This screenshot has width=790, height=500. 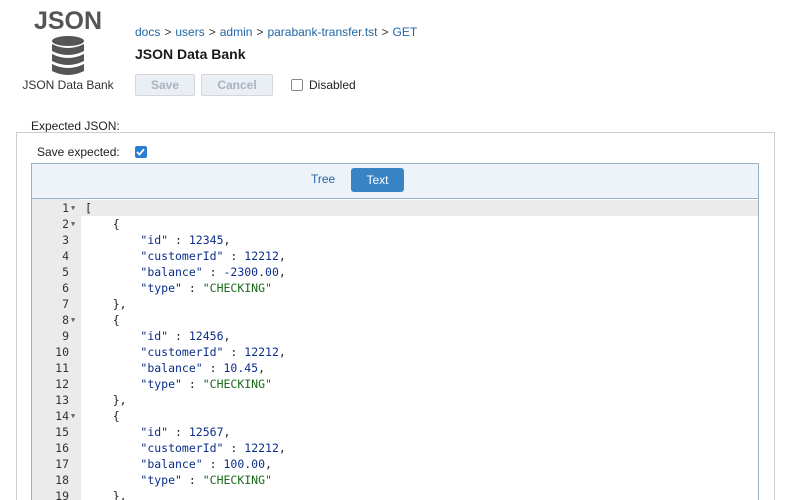 What do you see at coordinates (206, 240) in the screenshot?
I see `code-token-num: 12345` at bounding box center [206, 240].